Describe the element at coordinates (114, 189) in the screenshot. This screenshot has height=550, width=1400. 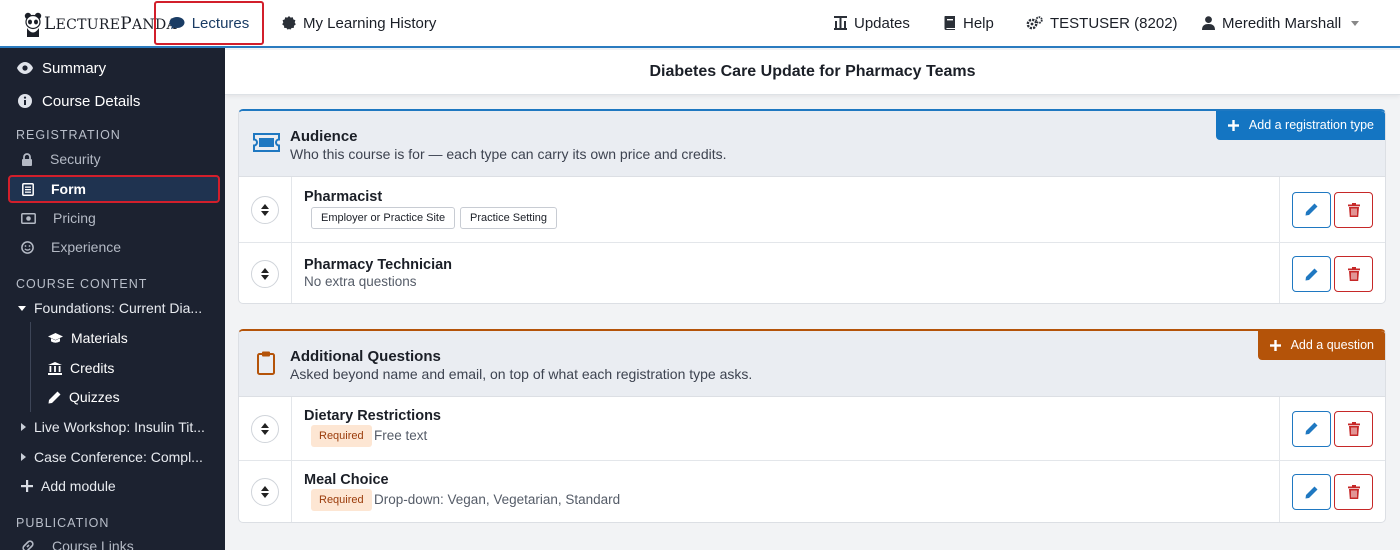
I see `sidebar-item-form: Form` at that location.